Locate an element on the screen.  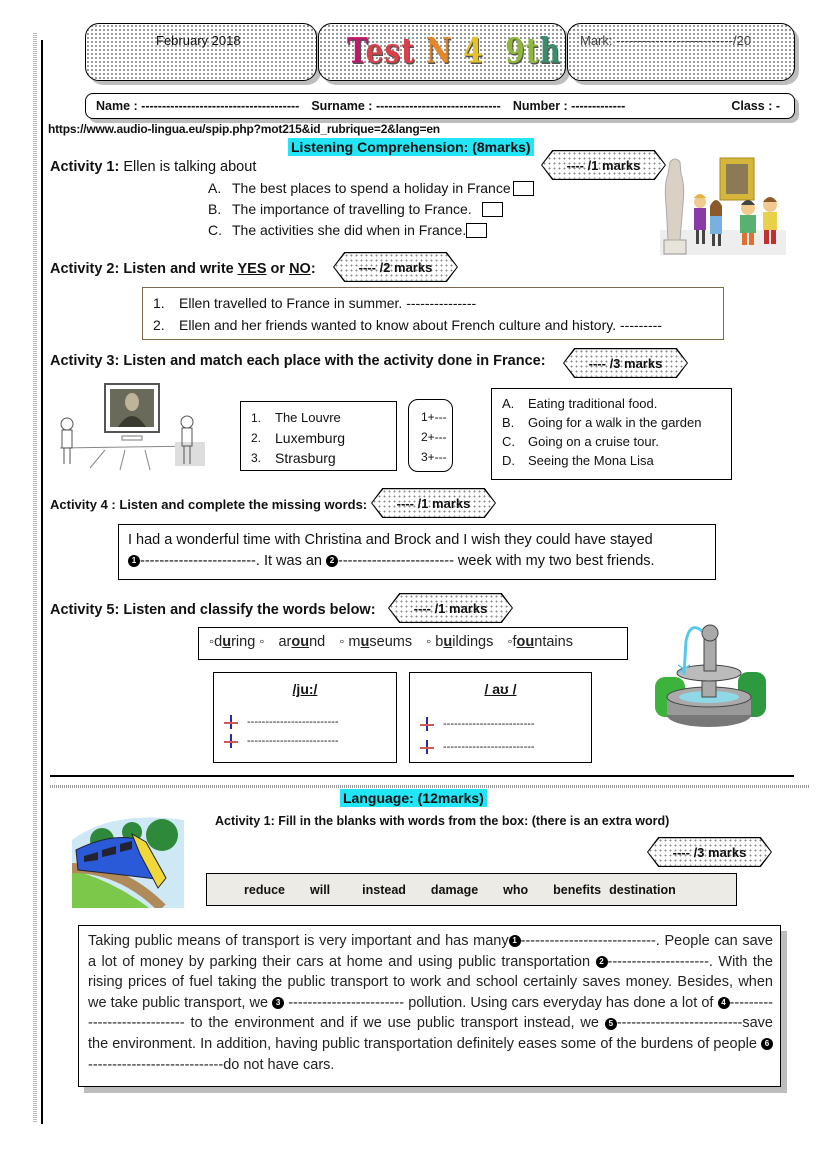
mark-field: Mark: ---------------------------/20 is located at coordinates (665, 40).